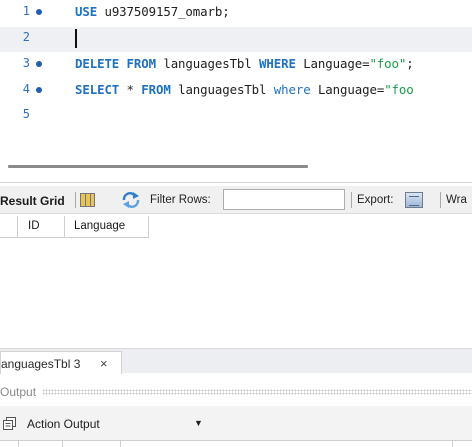 The width and height of the screenshot is (472, 447). Describe the element at coordinates (198, 423) in the screenshot. I see `chevron-down-icon: ▼` at that location.